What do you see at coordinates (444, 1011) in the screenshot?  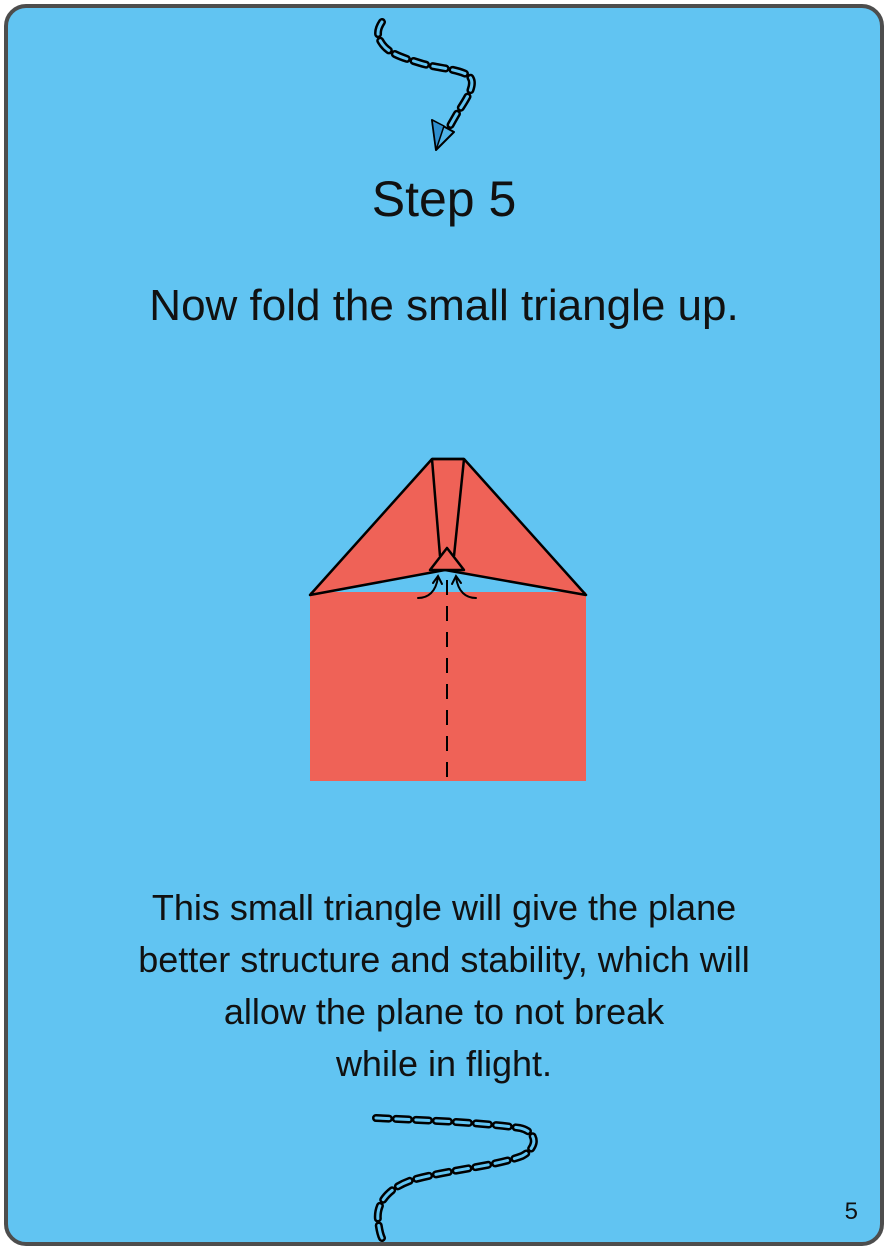 I see `explanation-line: allow the plane to not break` at bounding box center [444, 1011].